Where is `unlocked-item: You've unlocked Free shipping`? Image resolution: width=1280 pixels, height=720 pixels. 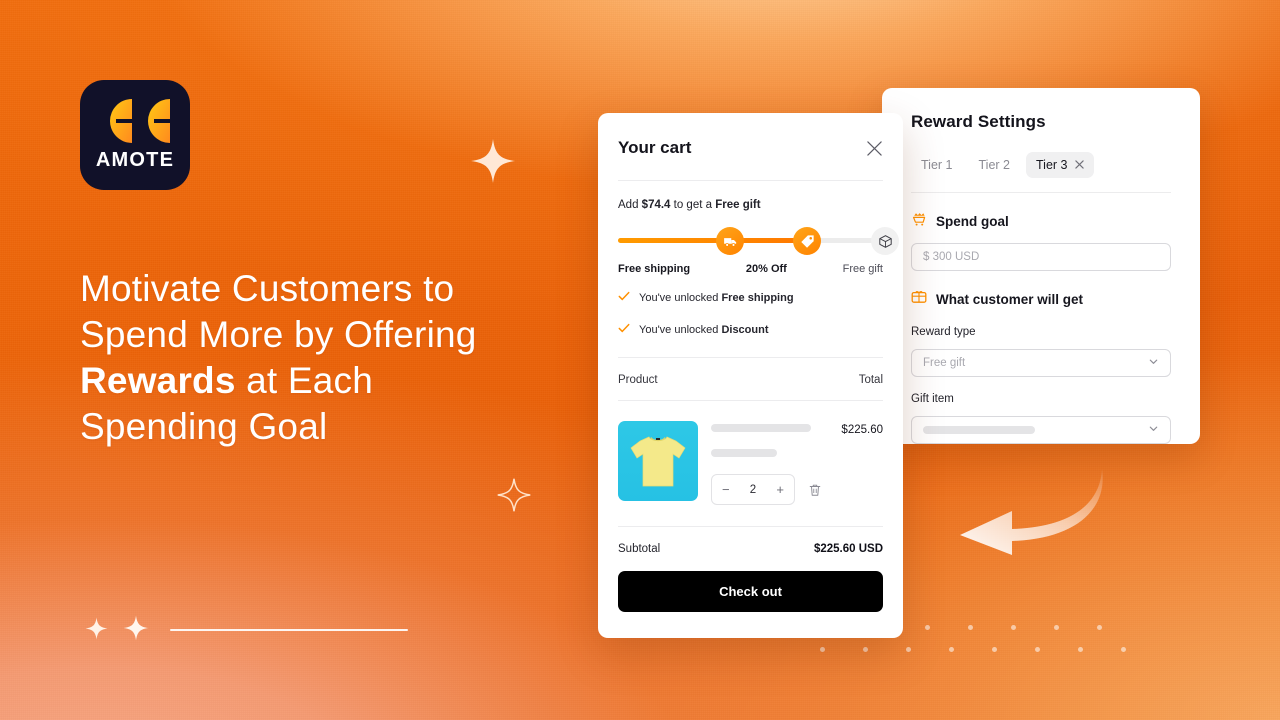 unlocked-item: You've unlocked Free shipping is located at coordinates (750, 298).